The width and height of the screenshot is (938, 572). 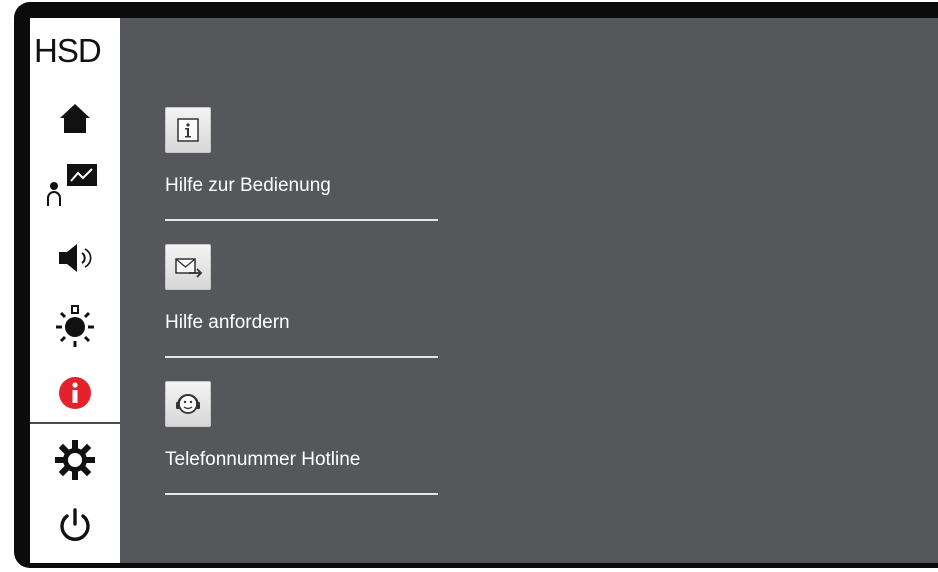 What do you see at coordinates (188, 404) in the screenshot?
I see `headset-support-icon` at bounding box center [188, 404].